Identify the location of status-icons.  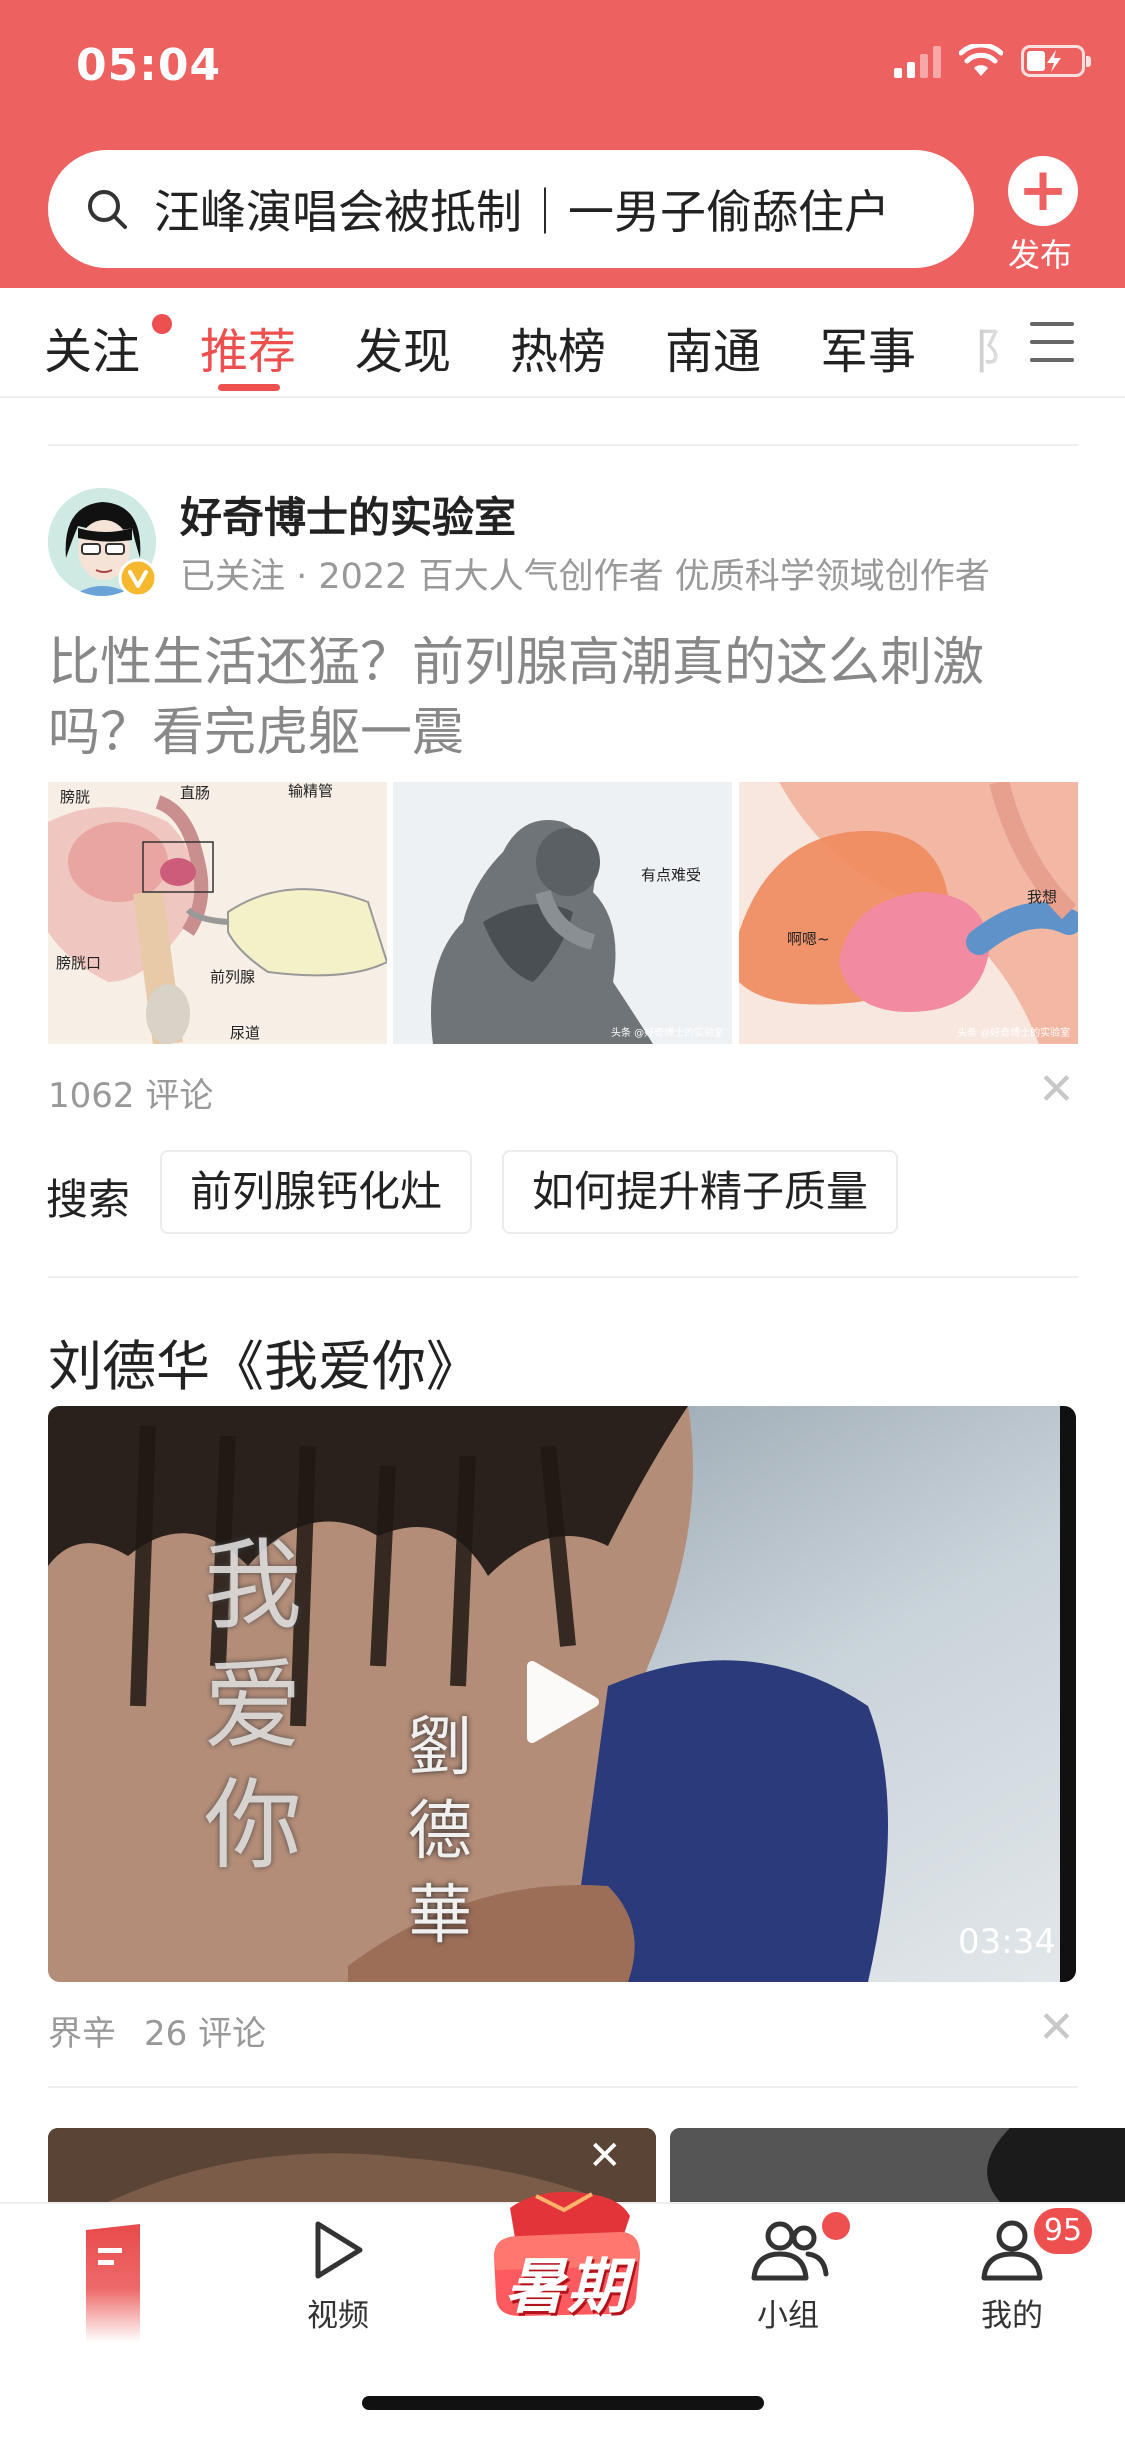
(992, 61).